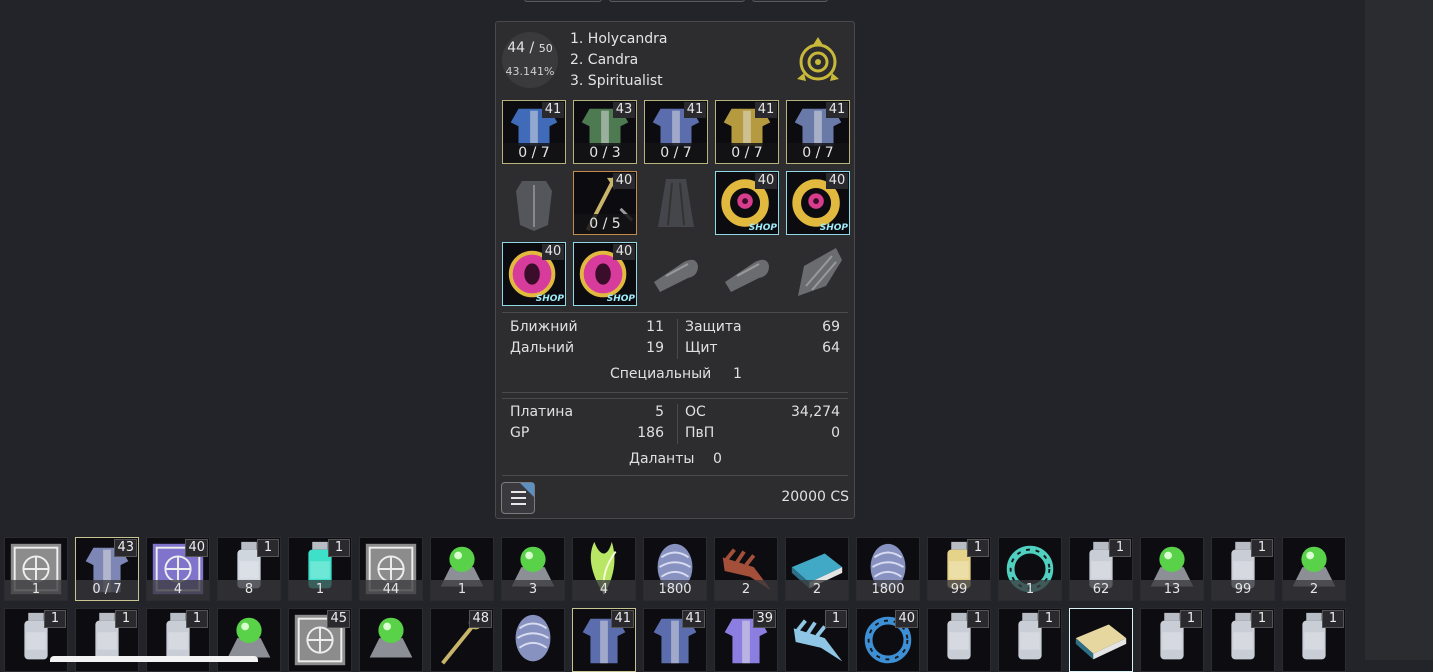  Describe the element at coordinates (675, 590) in the screenshot. I see `item-count: 1800` at that location.